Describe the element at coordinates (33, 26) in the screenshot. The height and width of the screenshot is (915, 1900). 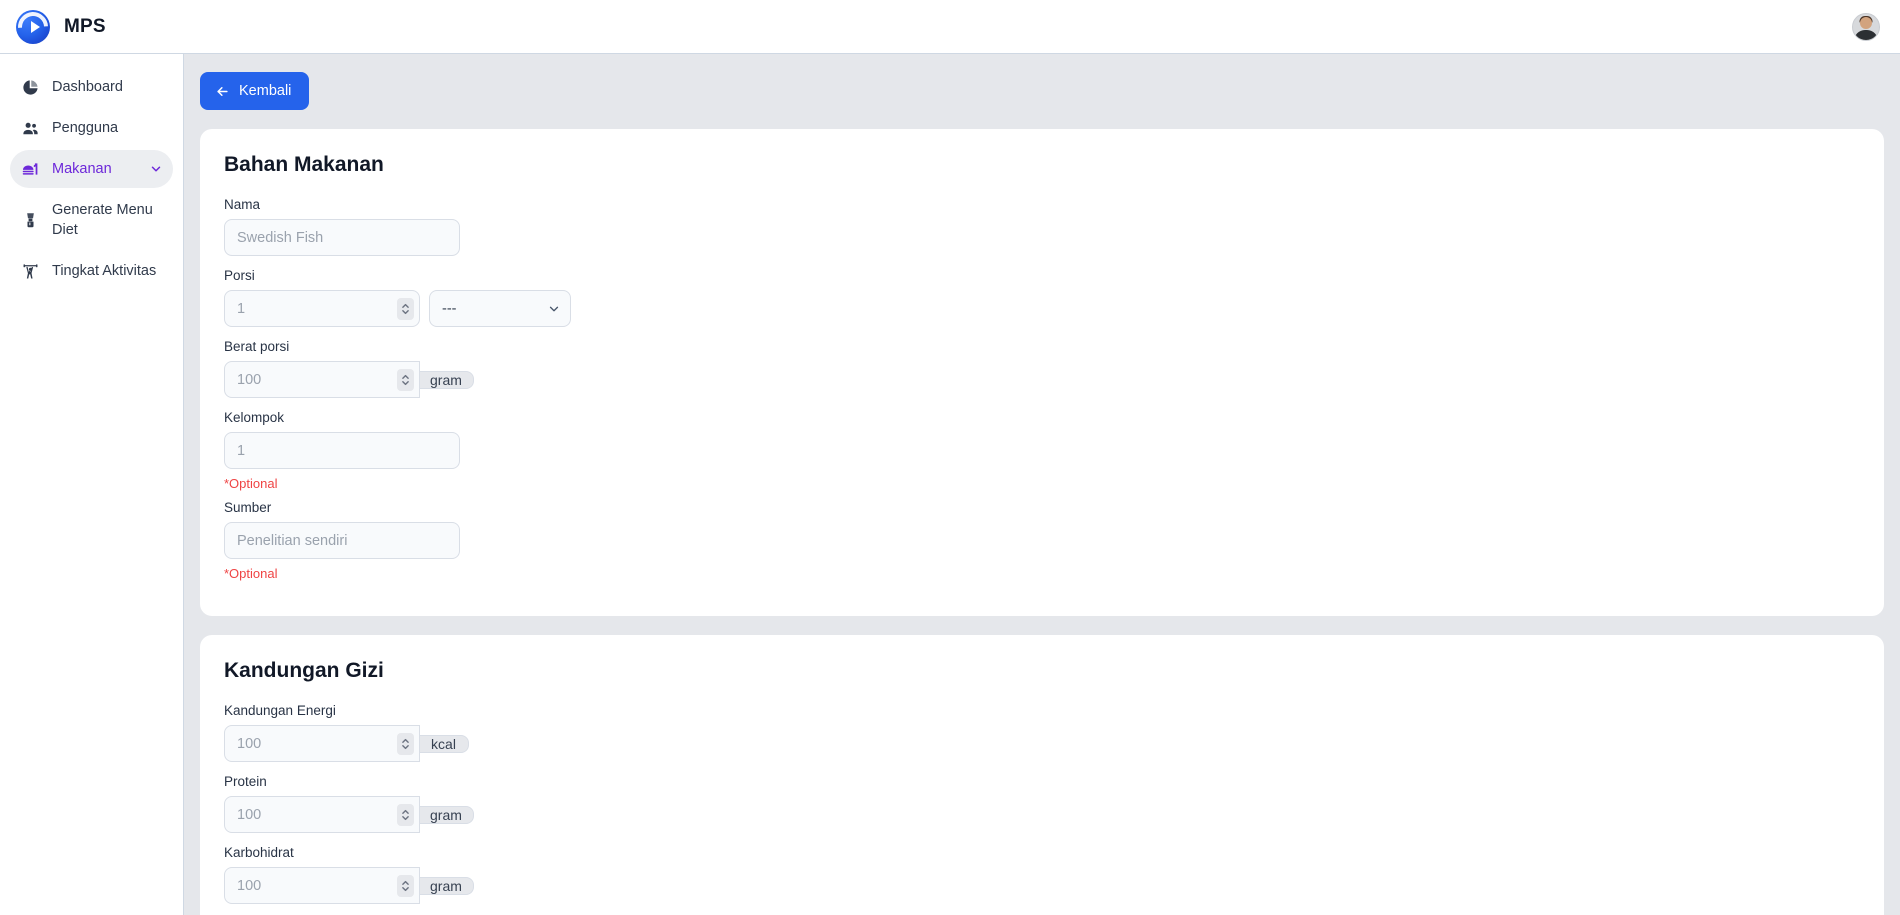
I see `play-circle-logo-icon` at that location.